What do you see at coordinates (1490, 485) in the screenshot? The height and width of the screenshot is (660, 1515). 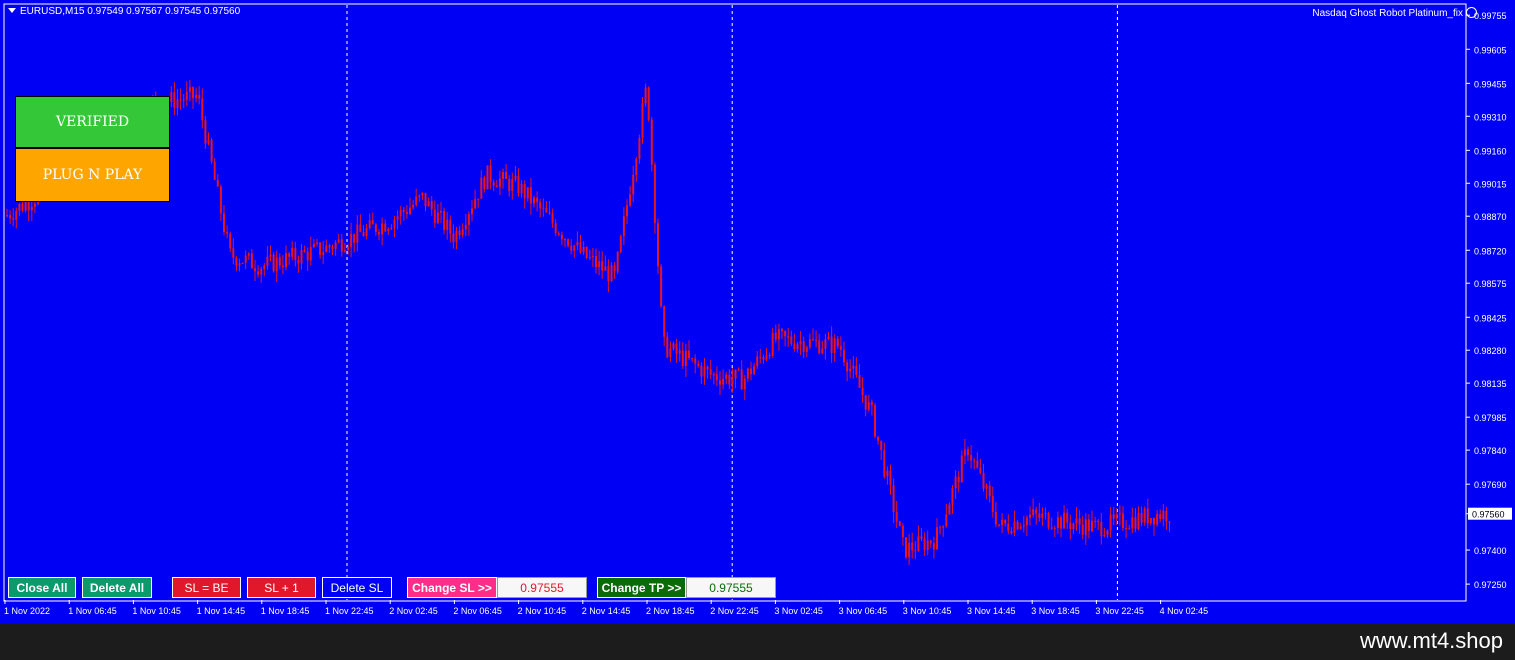 I see `price-tick-label: 0.97690` at bounding box center [1490, 485].